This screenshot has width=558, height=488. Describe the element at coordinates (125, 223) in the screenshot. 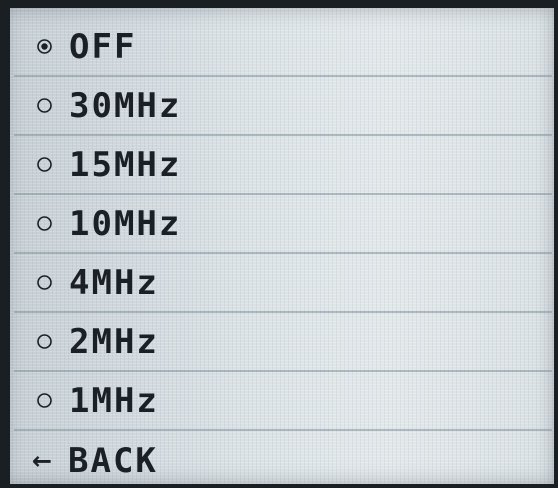

I see `menu-item-label: 10MHz` at that location.